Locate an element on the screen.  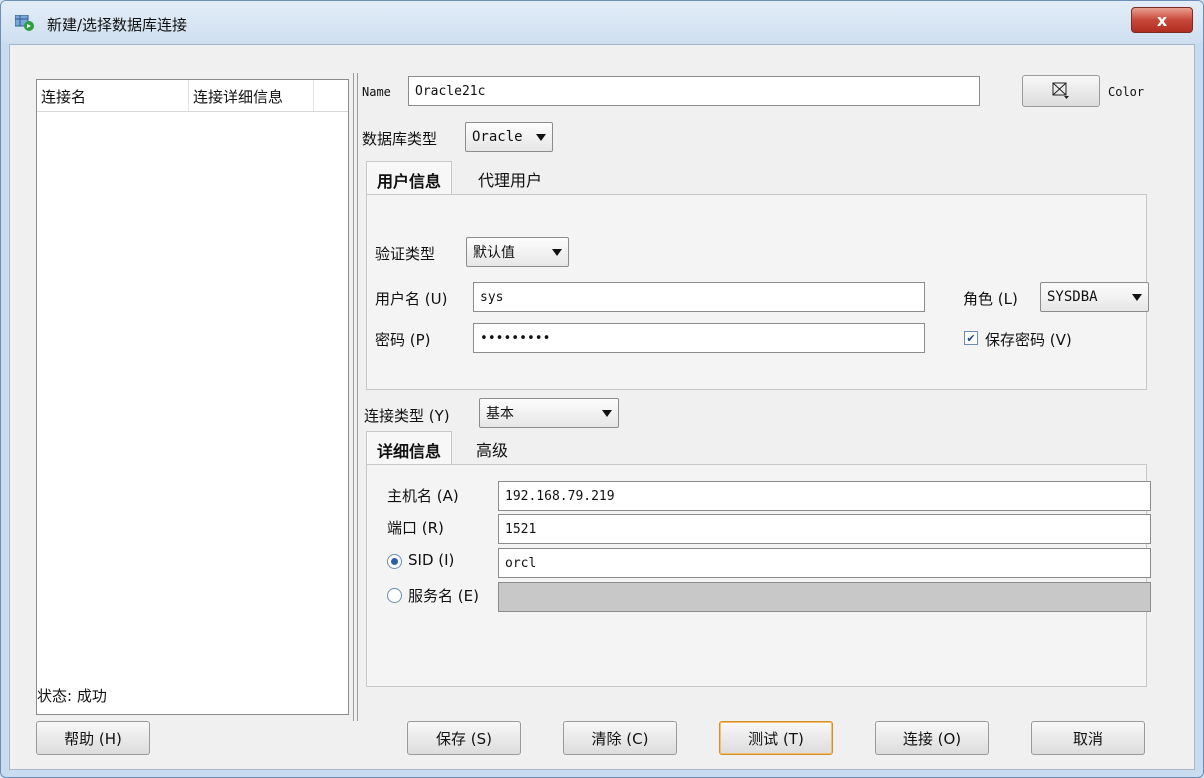
auth-type-value: 默认值 is located at coordinates (494, 253).